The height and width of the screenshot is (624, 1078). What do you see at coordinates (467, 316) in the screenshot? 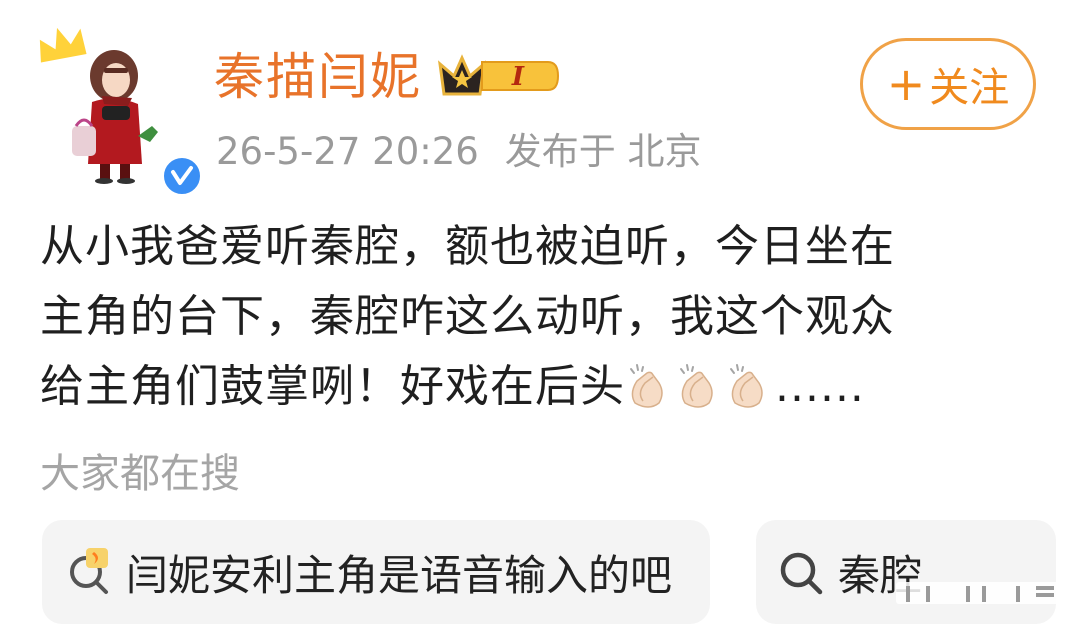
I see `content-line: 主角的台下，秦腔咋这么动听，我这个观众` at bounding box center [467, 316].